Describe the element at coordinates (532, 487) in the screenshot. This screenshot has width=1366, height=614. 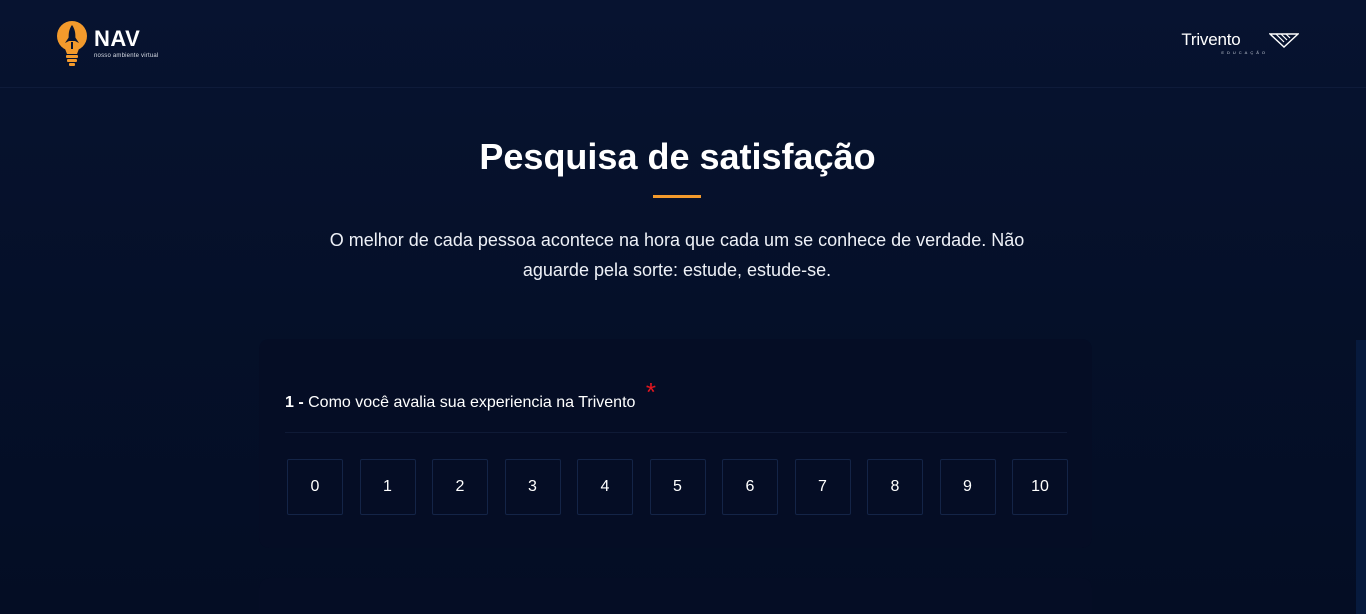
I see `rating-option-3: 3` at that location.